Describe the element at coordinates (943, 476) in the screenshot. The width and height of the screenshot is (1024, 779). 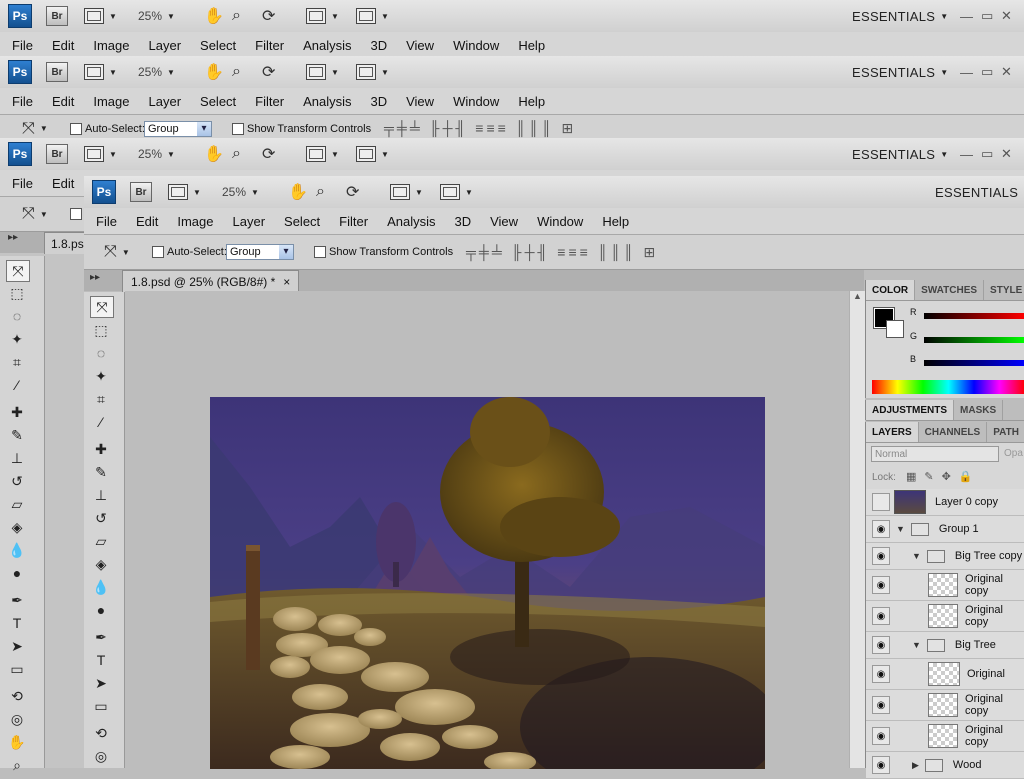
I see `lock-icons: ▦✎✥🔒` at that location.